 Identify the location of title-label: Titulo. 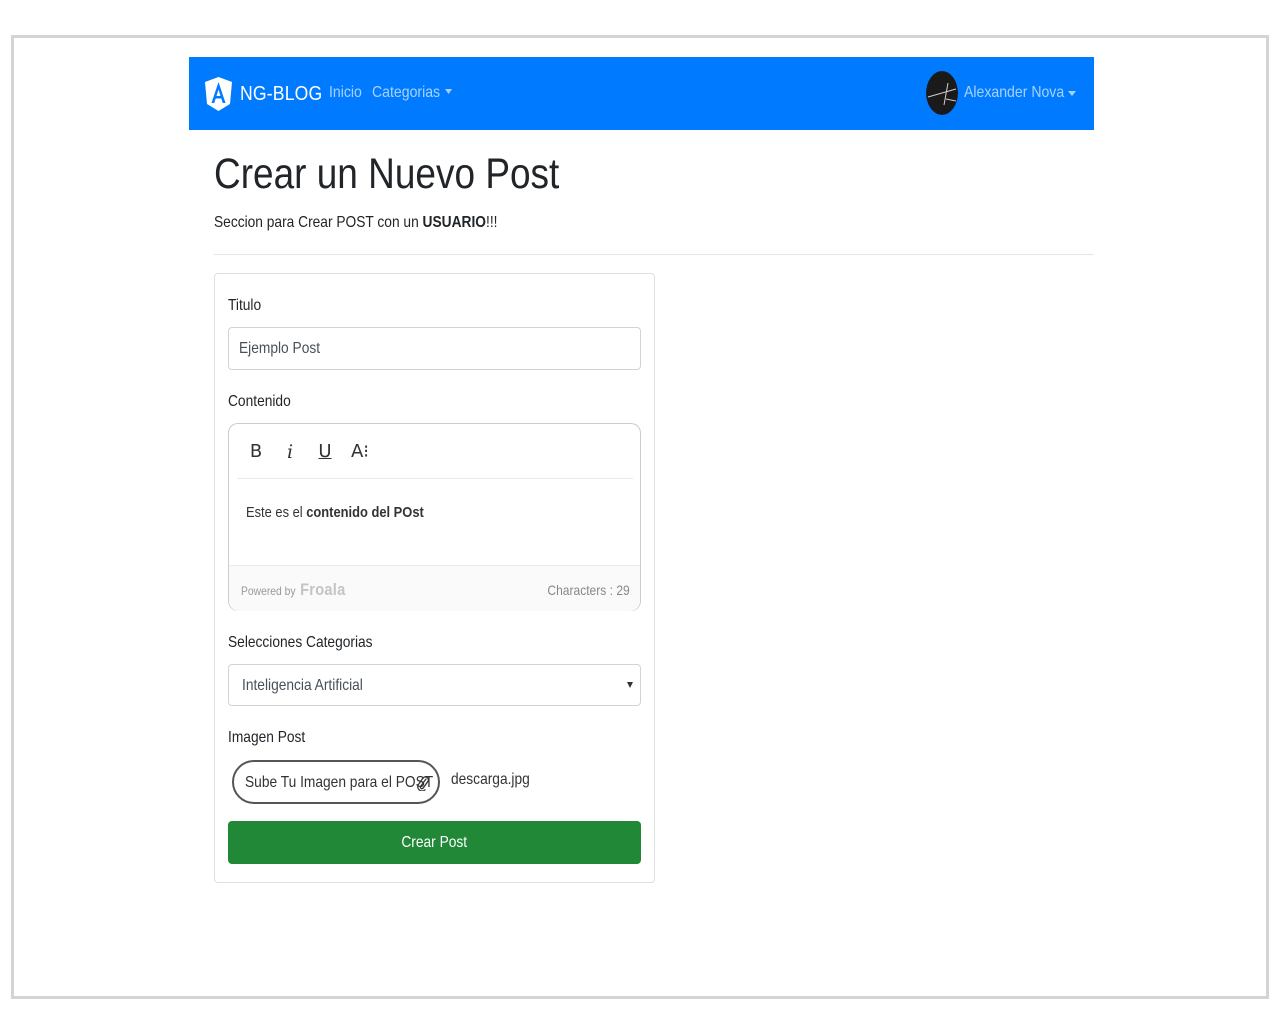
(245, 305).